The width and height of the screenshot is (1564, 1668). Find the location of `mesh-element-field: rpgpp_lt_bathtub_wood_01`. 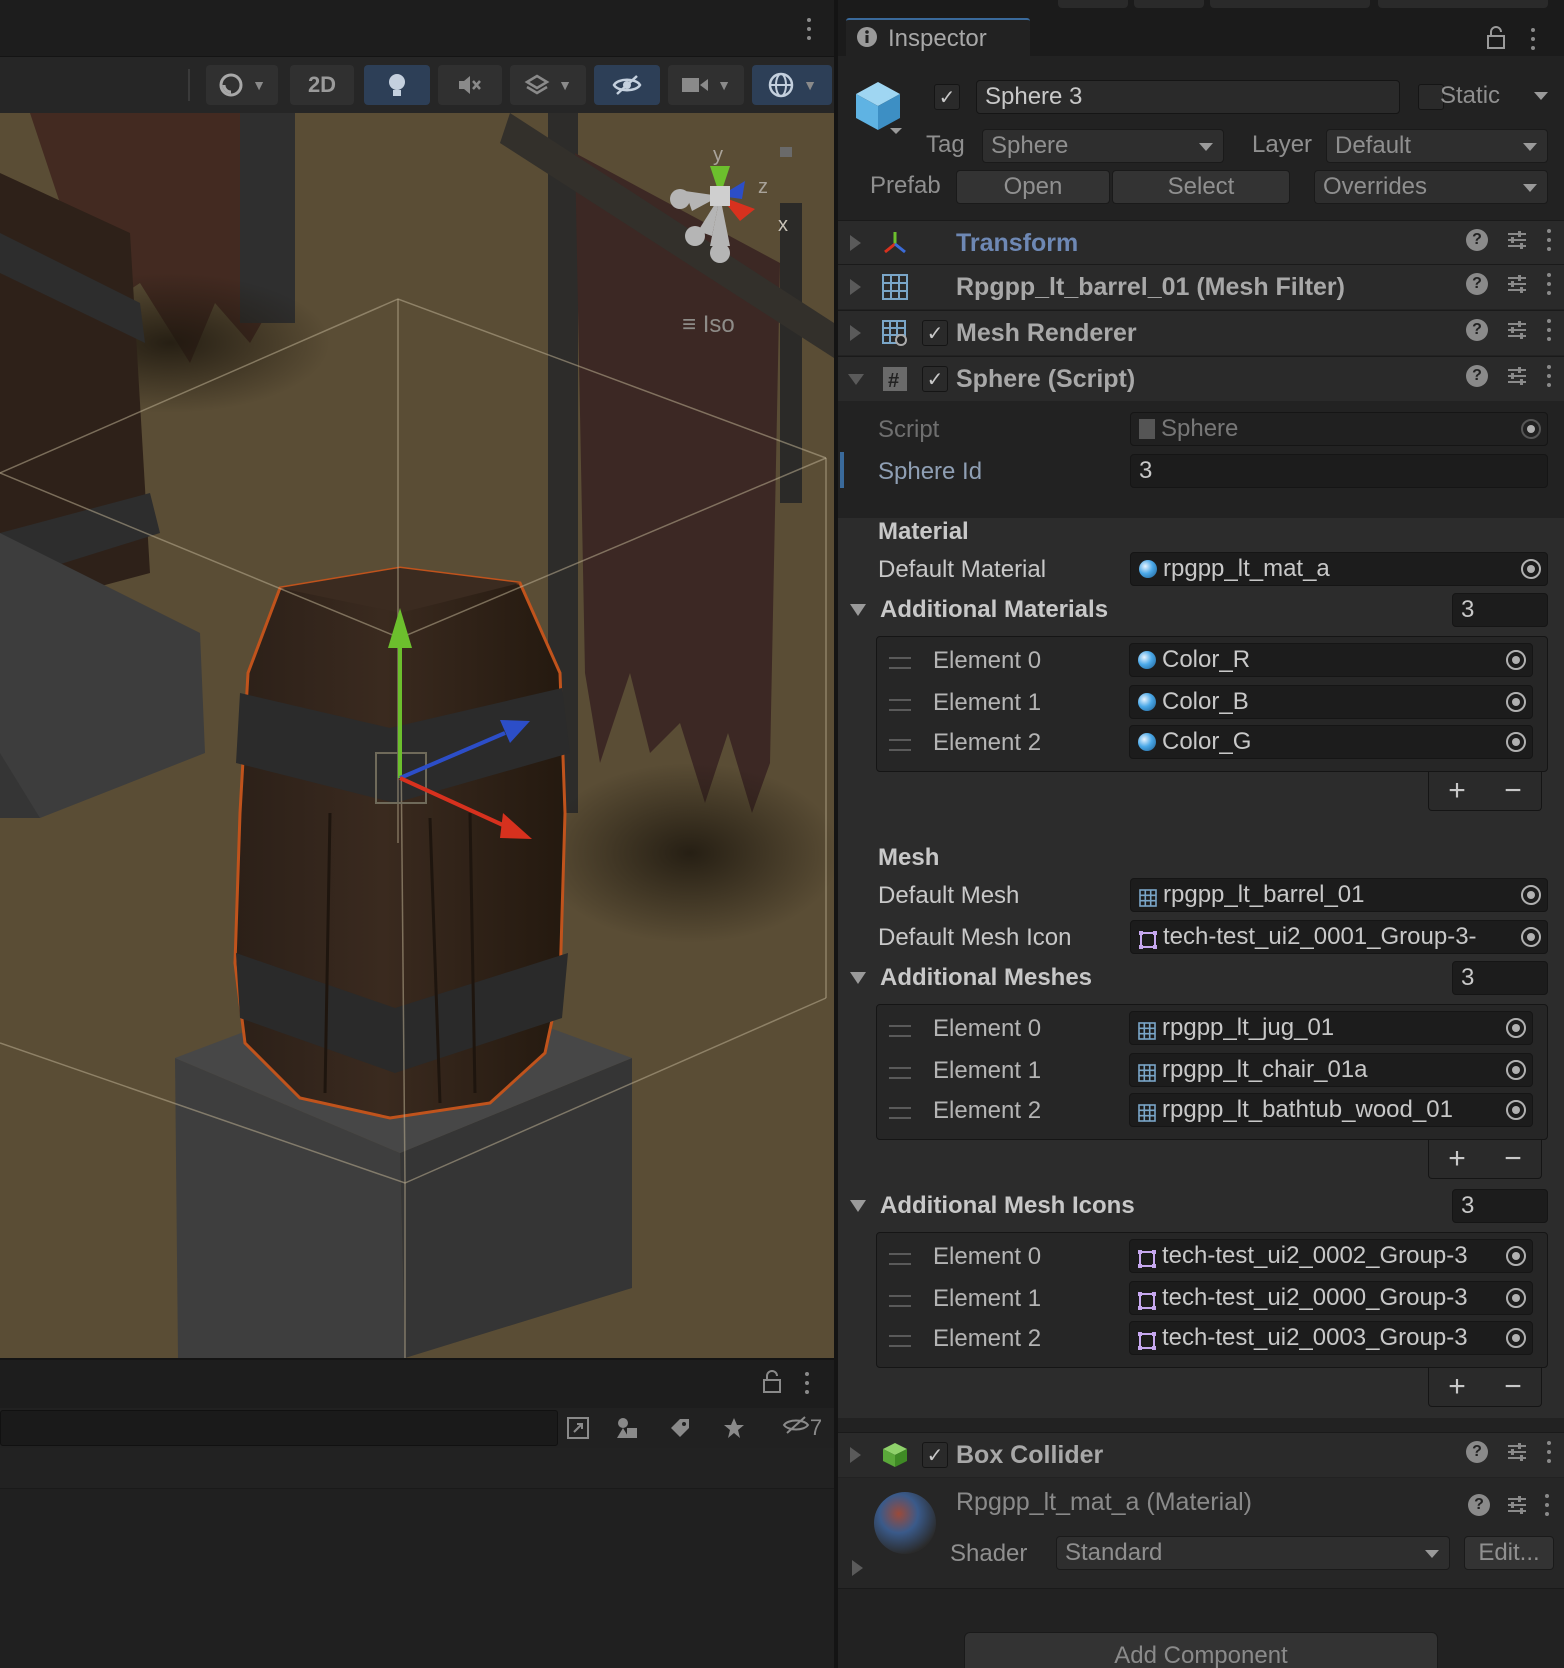

mesh-element-field: rpgpp_lt_bathtub_wood_01 is located at coordinates (1331, 1110).